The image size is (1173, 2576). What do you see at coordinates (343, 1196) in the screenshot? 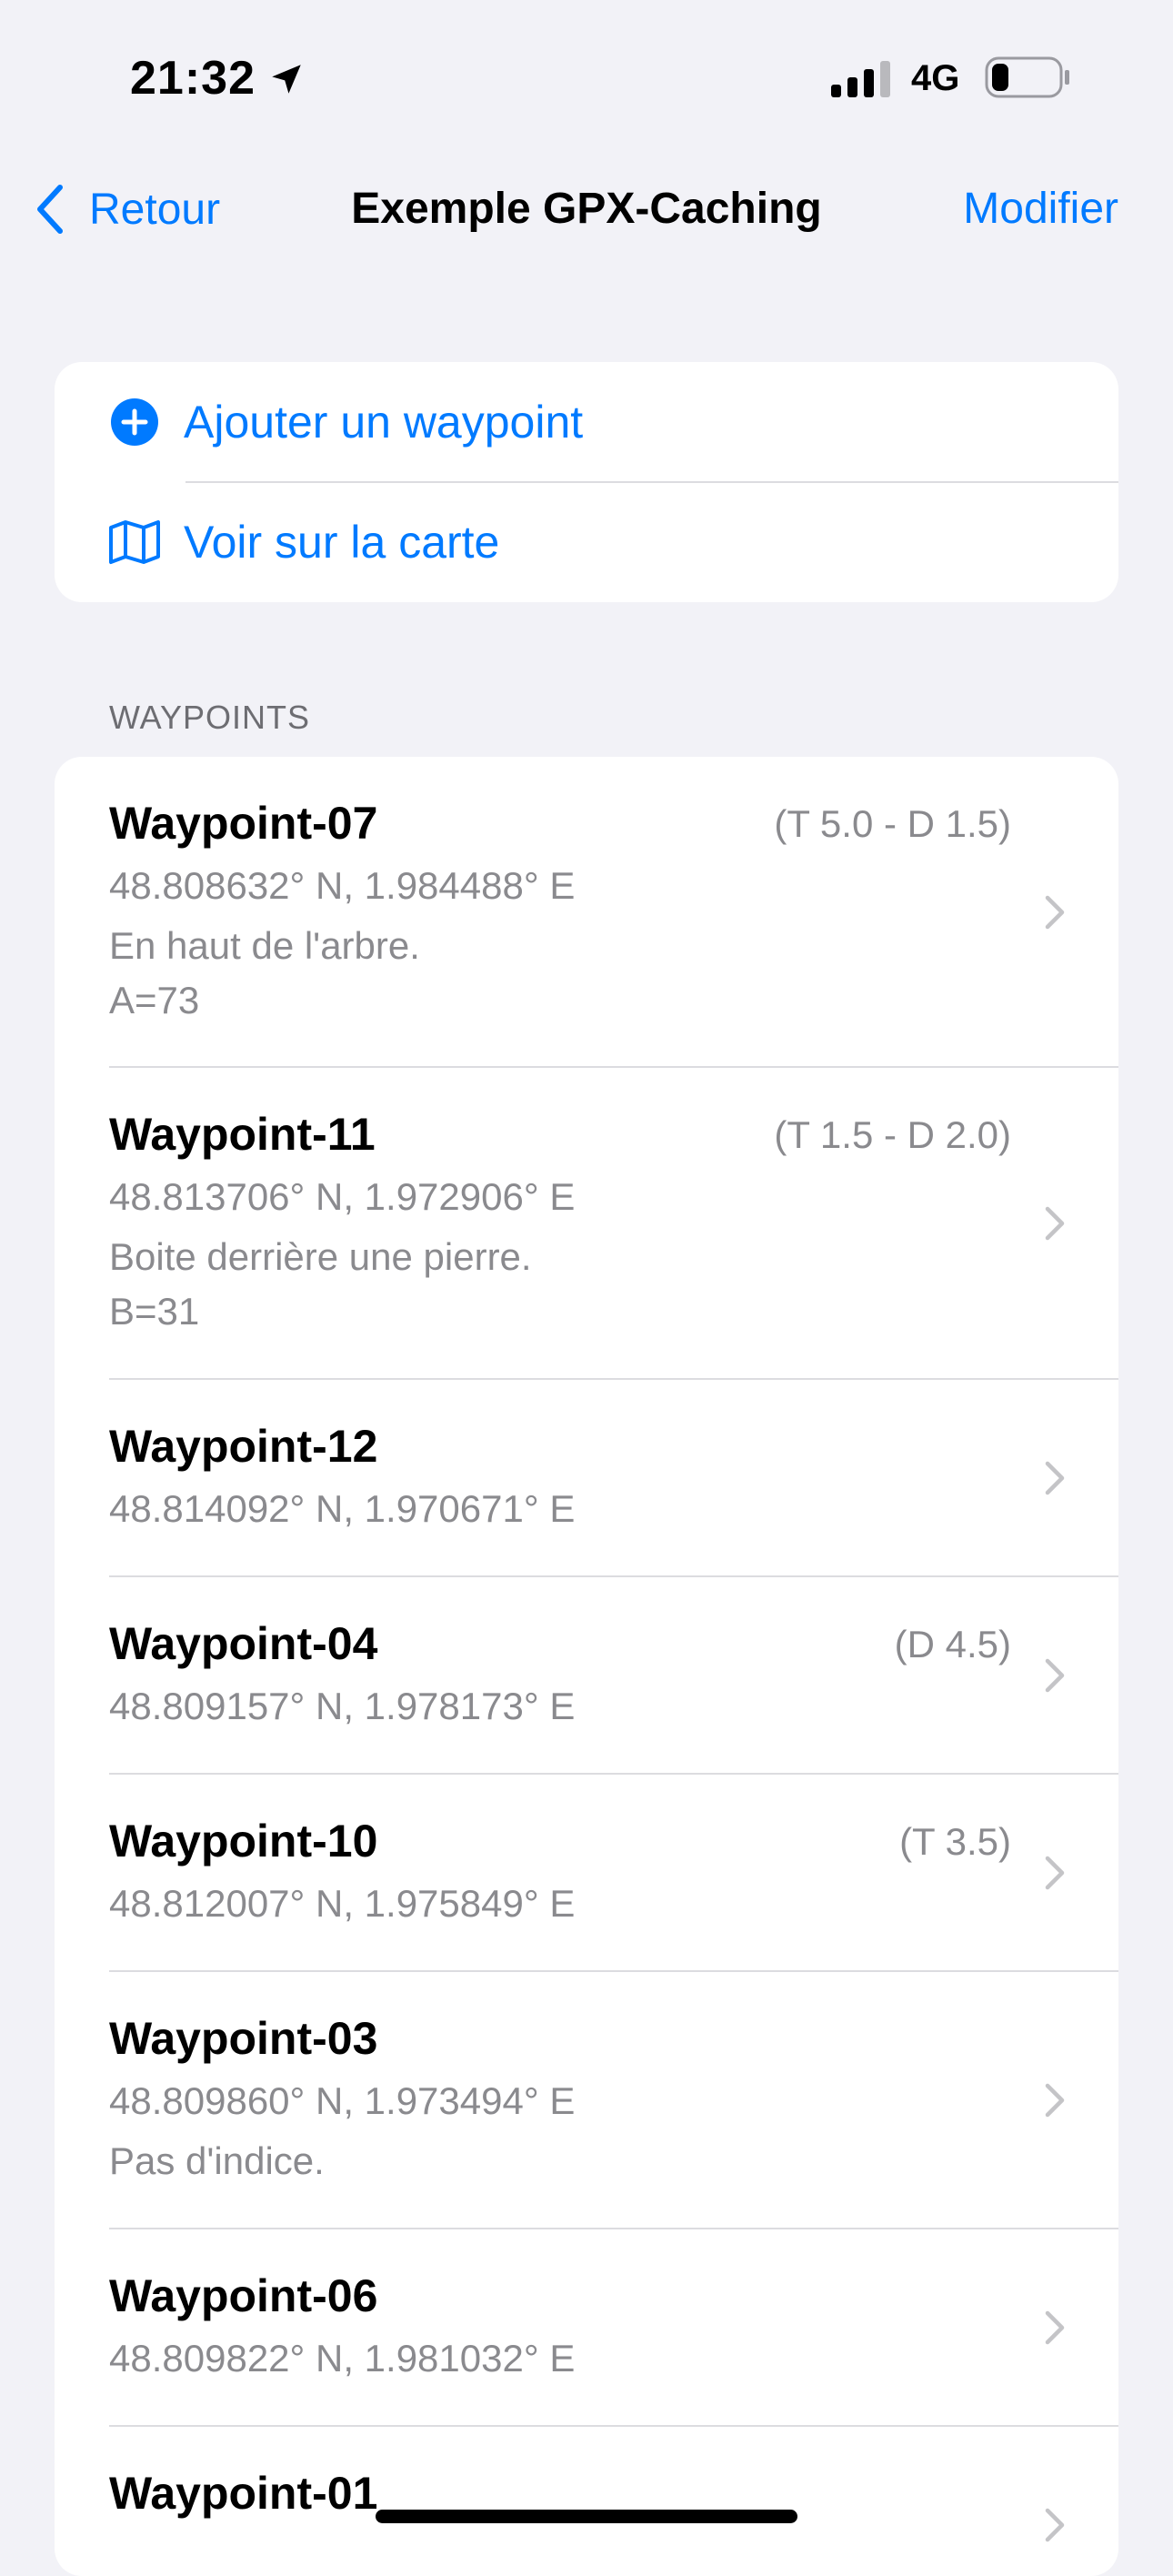
I see `waypoint-coordinates: 48.813706° N, 1.972906° E` at bounding box center [343, 1196].